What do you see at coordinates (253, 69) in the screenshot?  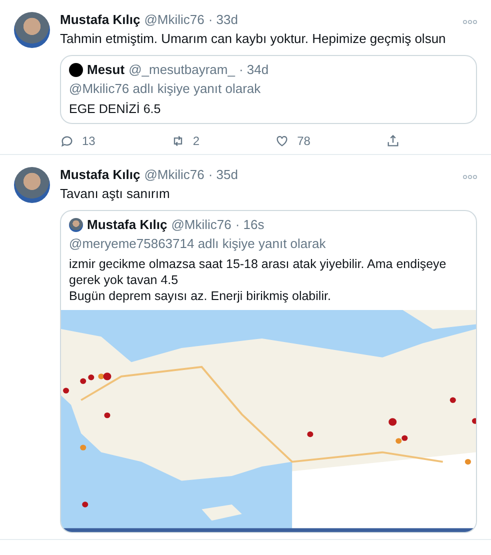 I see `tweet-time: · 34d` at bounding box center [253, 69].